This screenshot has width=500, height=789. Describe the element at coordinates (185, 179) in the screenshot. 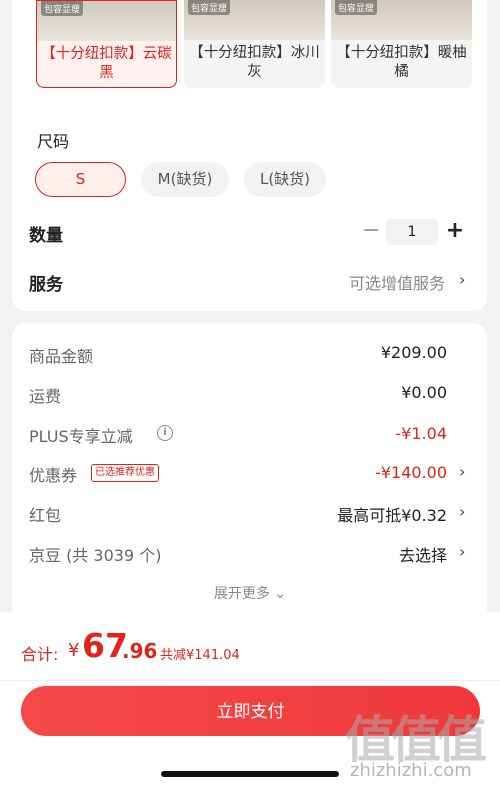

I see `size-option-m: M(缺货)` at that location.